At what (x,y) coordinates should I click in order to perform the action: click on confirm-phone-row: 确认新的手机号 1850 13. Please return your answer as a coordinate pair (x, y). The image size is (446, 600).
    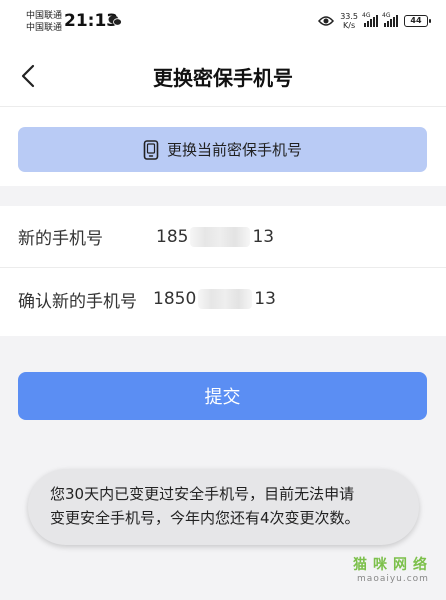
    Looking at the image, I should click on (223, 299).